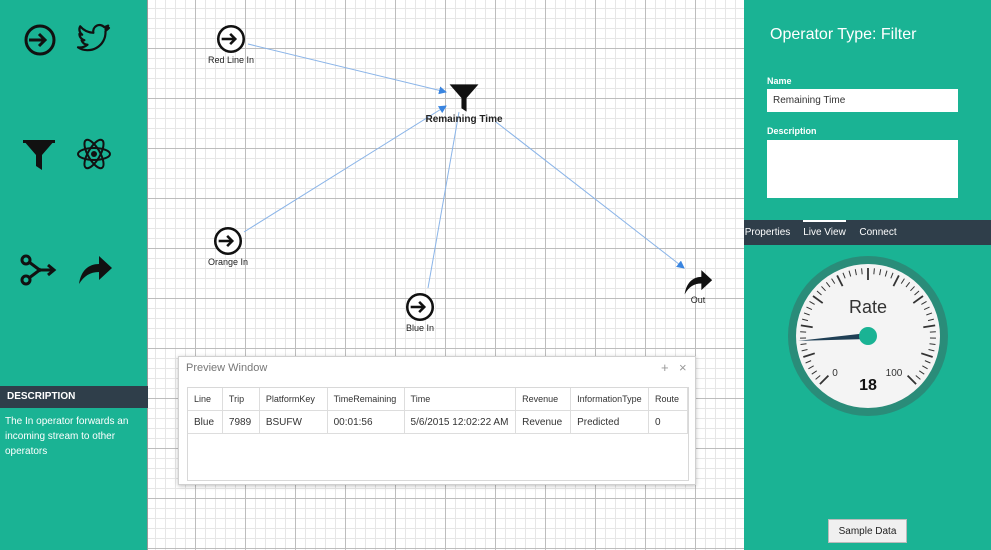  Describe the element at coordinates (543, 422) in the screenshot. I see `table-cell: Revenue` at that location.